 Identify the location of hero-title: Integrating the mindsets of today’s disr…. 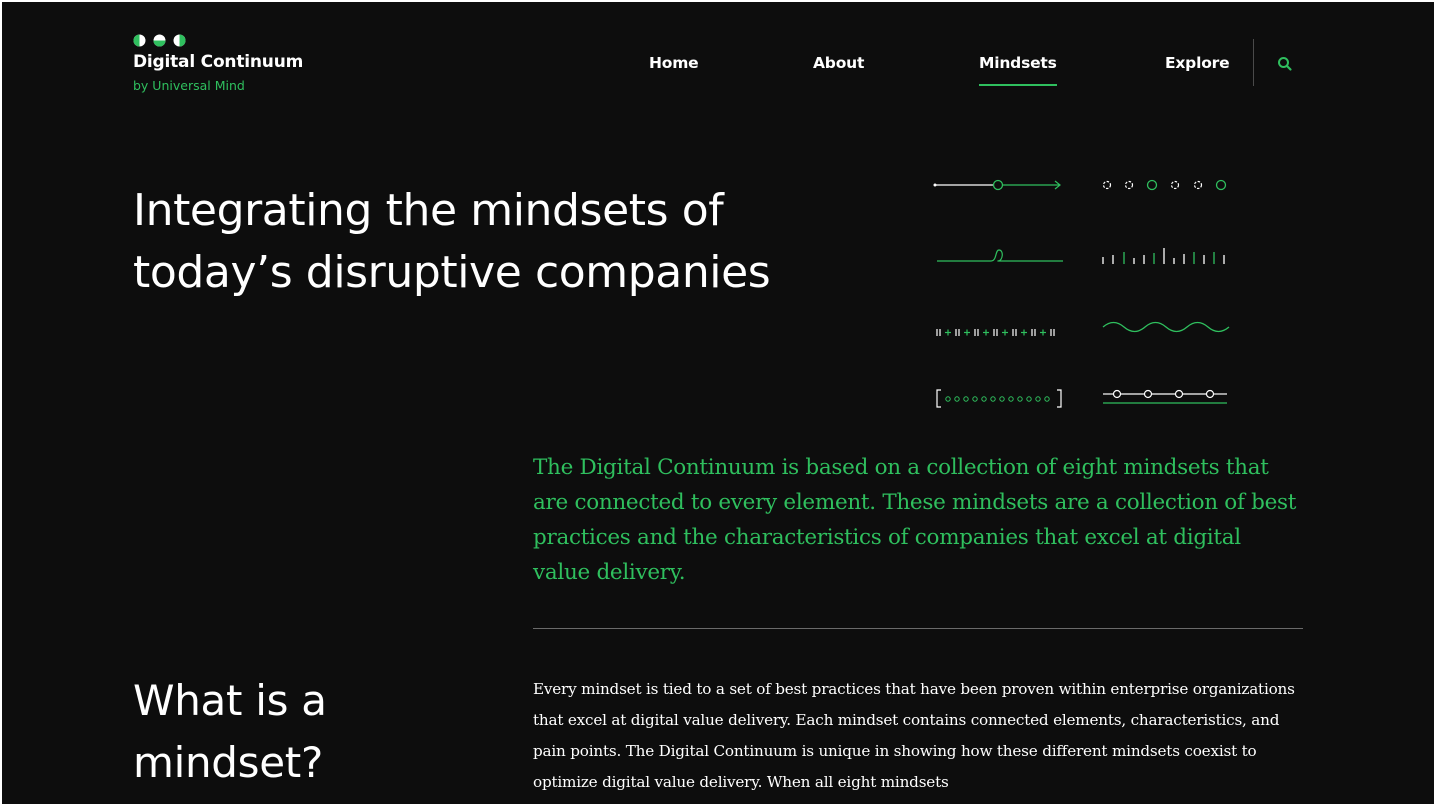
(483, 242).